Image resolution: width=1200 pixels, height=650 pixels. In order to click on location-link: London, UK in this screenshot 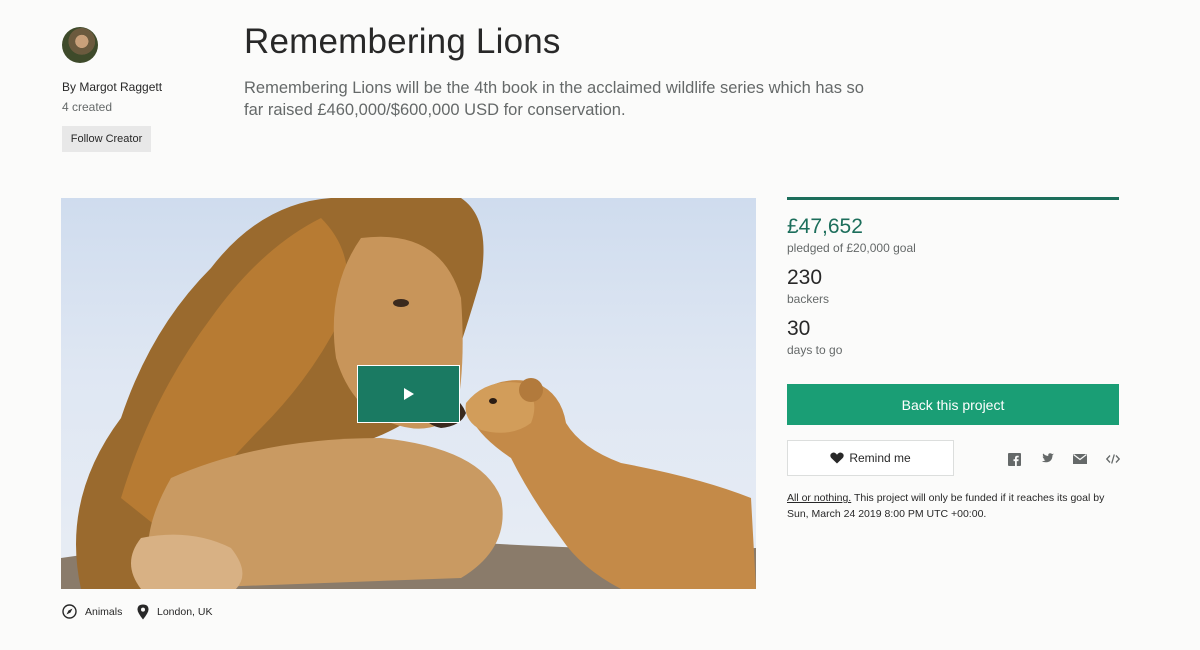, I will do `click(174, 612)`.